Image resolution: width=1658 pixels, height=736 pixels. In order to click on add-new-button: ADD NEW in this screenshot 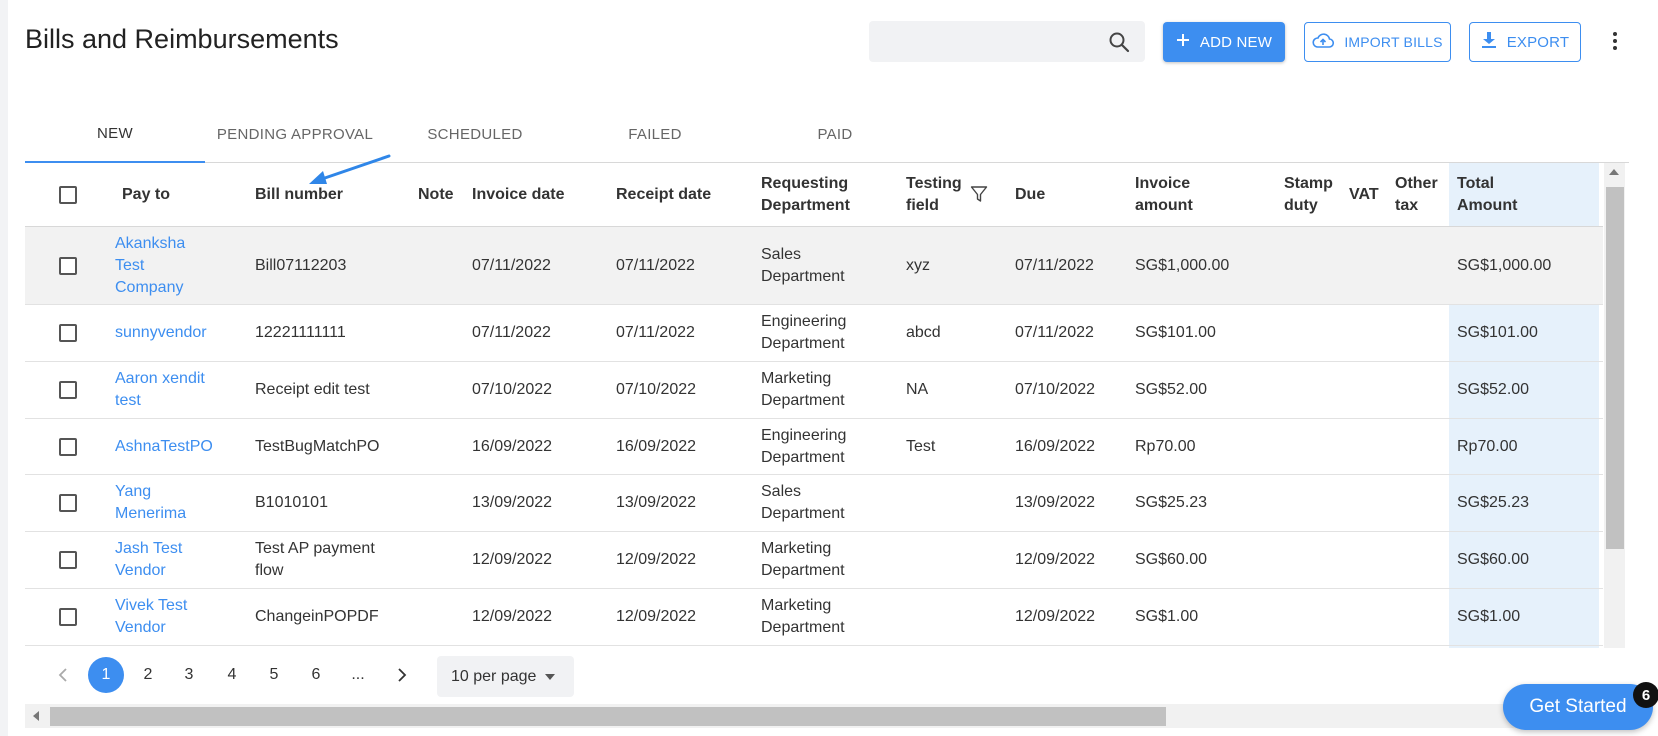, I will do `click(1224, 42)`.